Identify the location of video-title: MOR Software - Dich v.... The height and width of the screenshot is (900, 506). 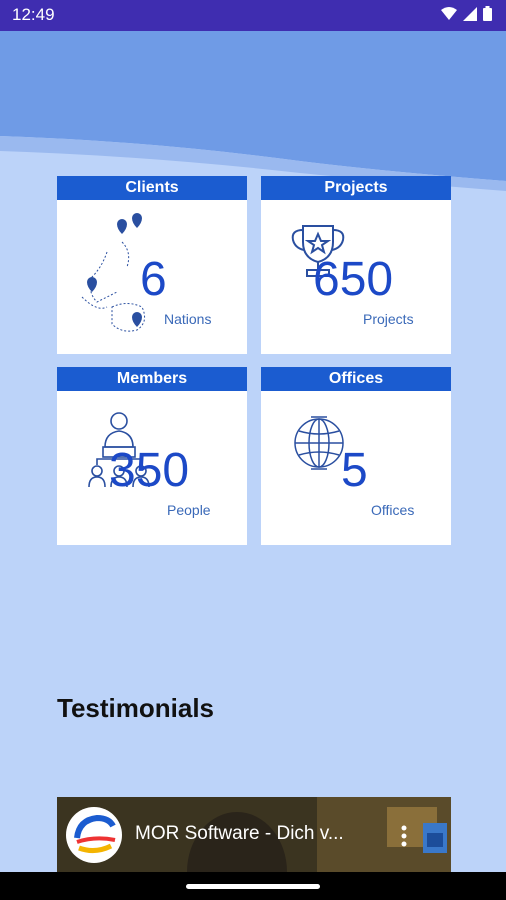
(239, 834).